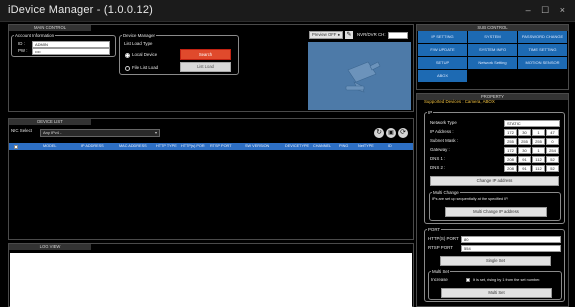 The width and height of the screenshot is (575, 307). I want to click on supported-devices-text: Supported Devices : Camera, ABOX, so click(459, 101).